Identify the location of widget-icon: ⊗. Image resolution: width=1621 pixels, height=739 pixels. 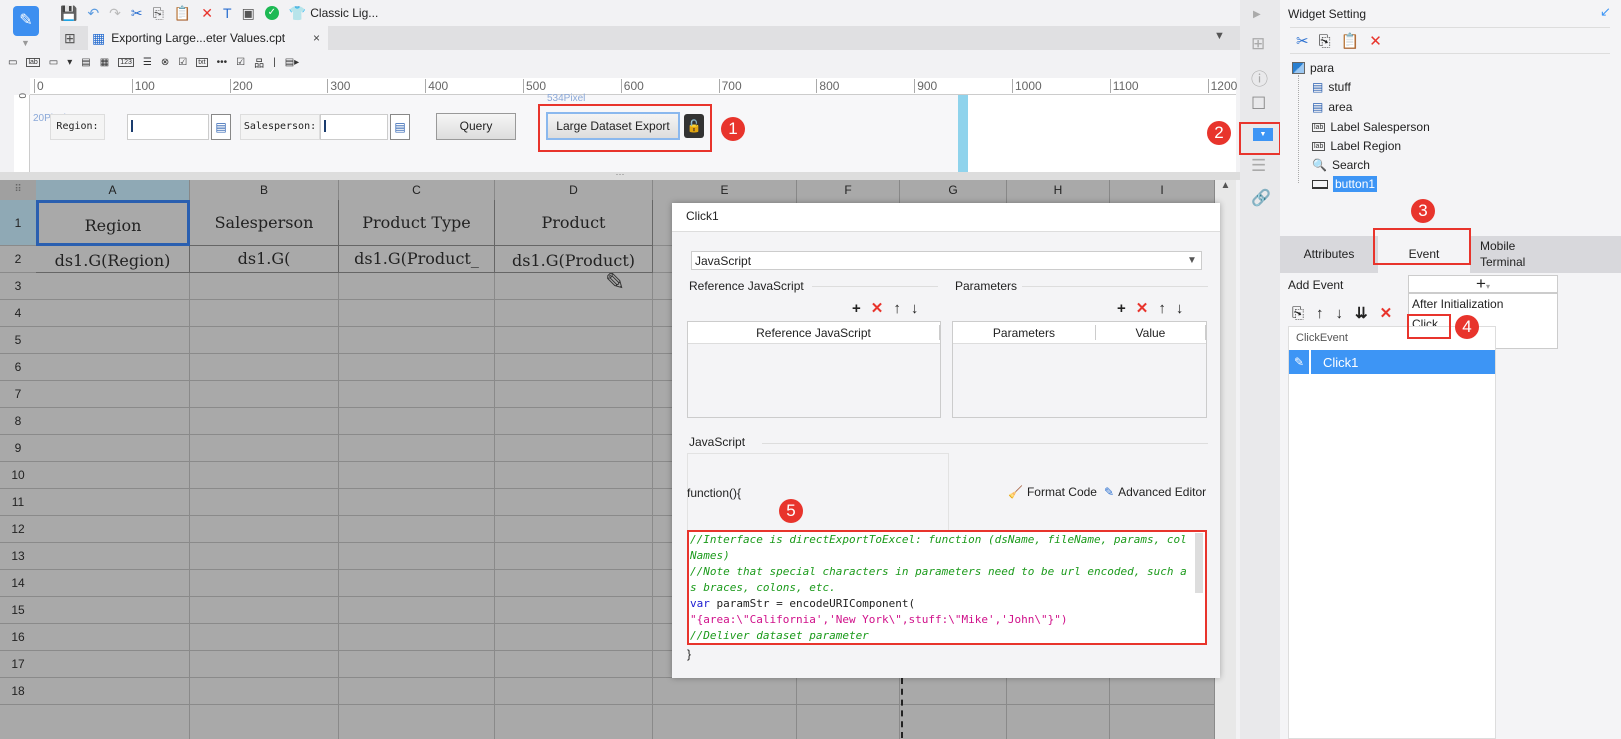
(165, 62).